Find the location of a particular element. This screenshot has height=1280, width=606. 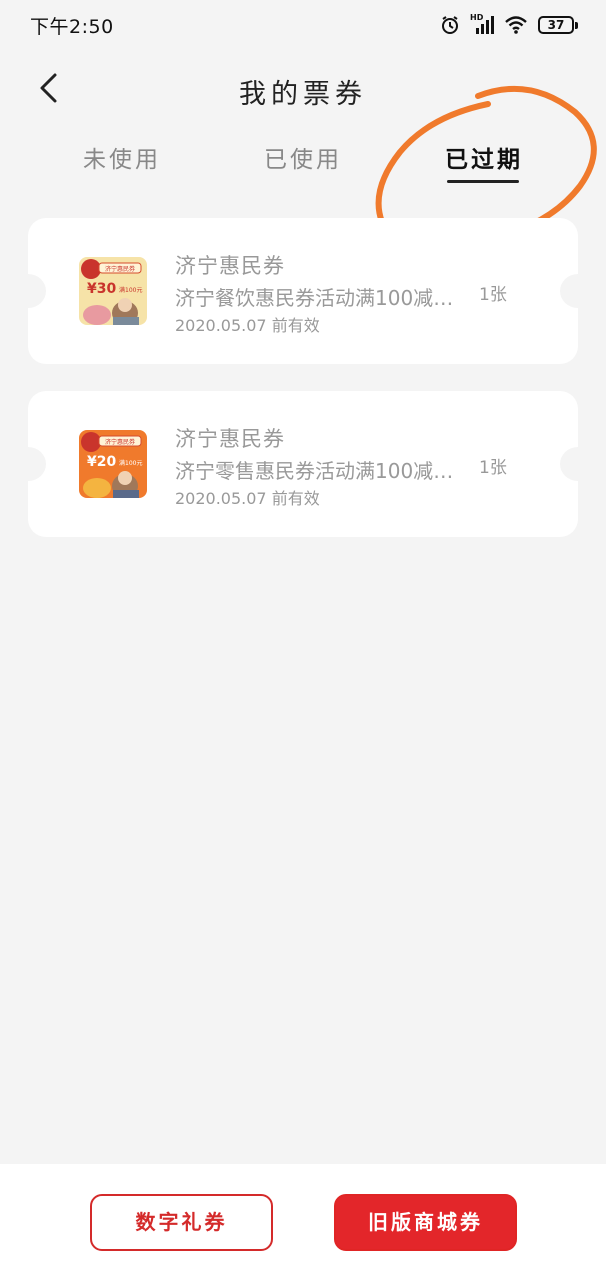

wifi-icon is located at coordinates (516, 25).